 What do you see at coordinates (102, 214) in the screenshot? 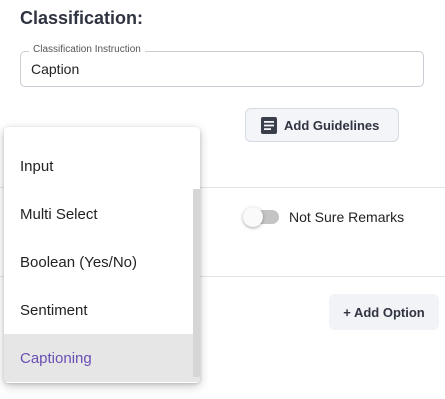
I see `menu-item-multi-select: Multi Select` at bounding box center [102, 214].